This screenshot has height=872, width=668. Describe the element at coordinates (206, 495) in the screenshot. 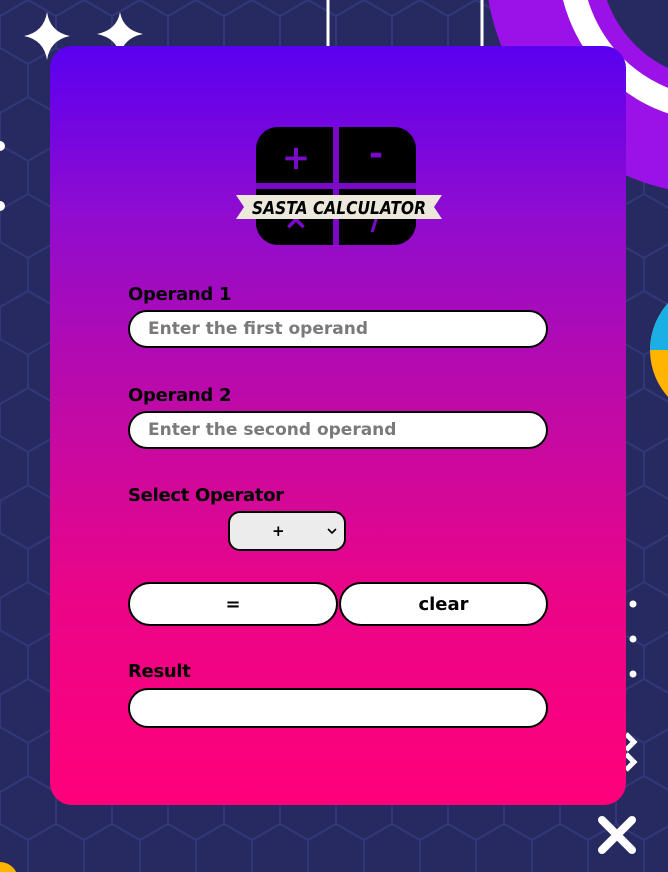

I see `operator-label: Select Operator` at that location.